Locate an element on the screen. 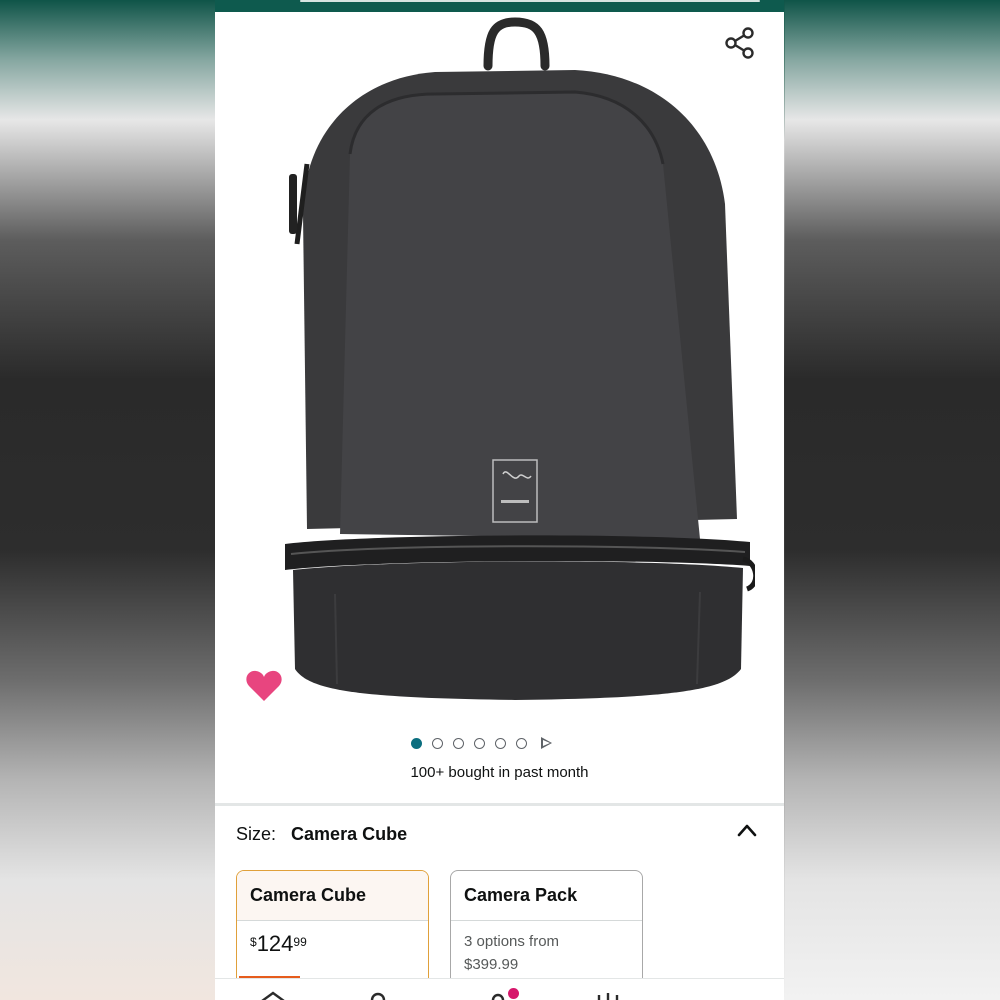 The image size is (1000, 1000). play-icon is located at coordinates (546, 743).